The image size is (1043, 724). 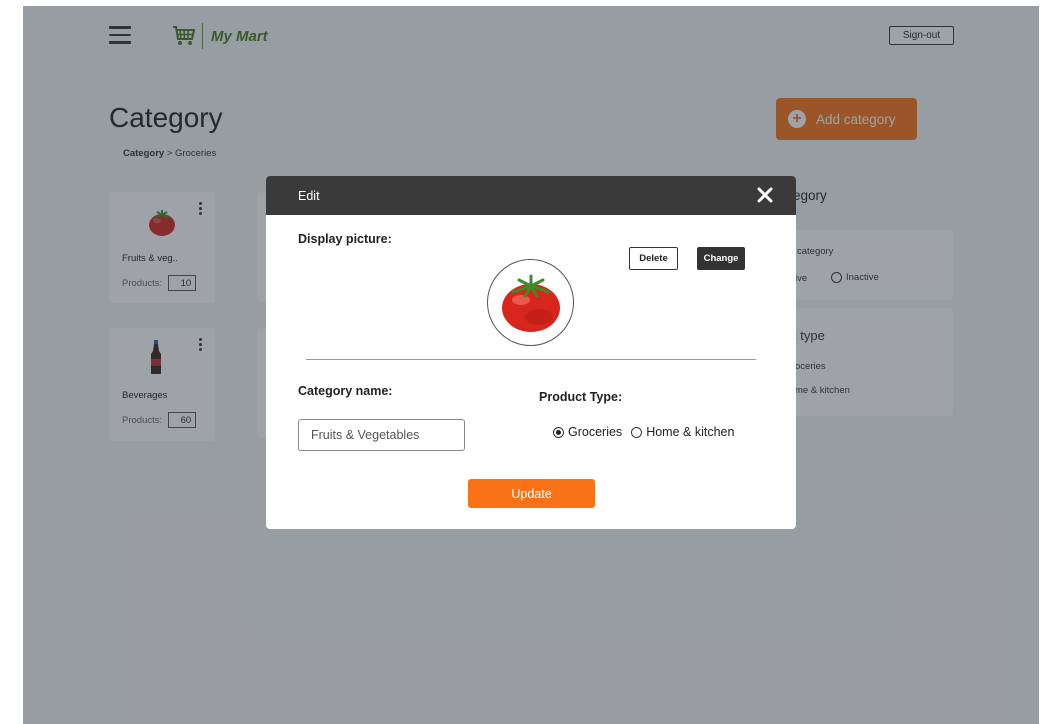 I want to click on display-picture-label: Display picture:, so click(x=345, y=239).